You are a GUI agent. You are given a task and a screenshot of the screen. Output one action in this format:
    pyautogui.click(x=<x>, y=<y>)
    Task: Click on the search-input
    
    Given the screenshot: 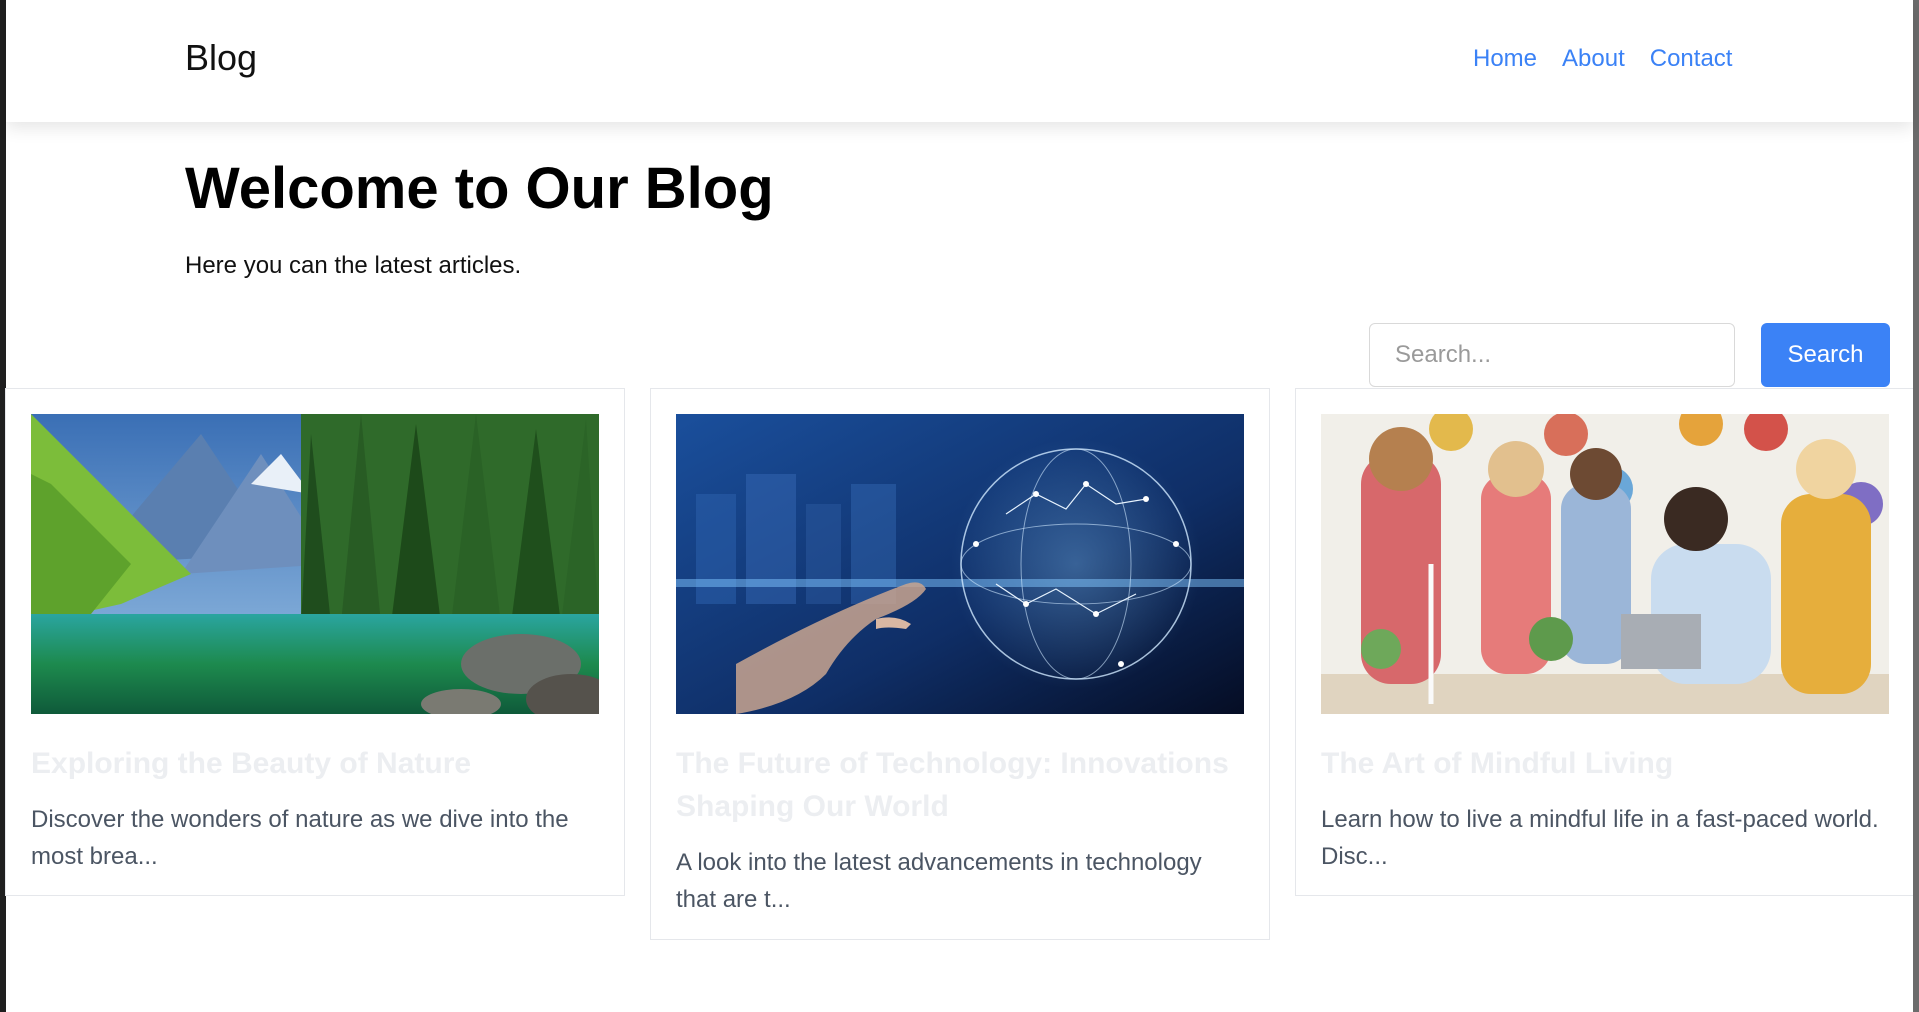 What is the action you would take?
    pyautogui.click(x=1552, y=355)
    